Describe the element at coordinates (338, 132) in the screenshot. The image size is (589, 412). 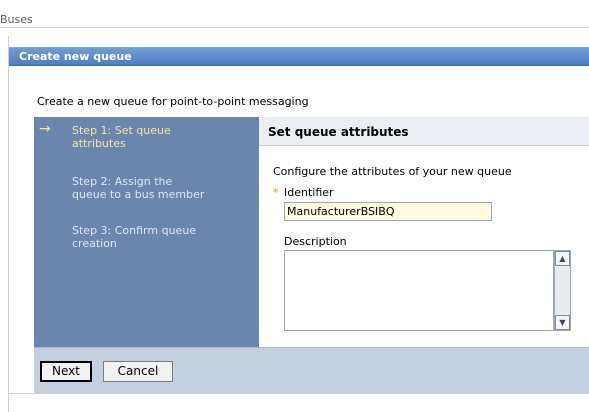
I see `panel-title: Set queue attributes` at that location.